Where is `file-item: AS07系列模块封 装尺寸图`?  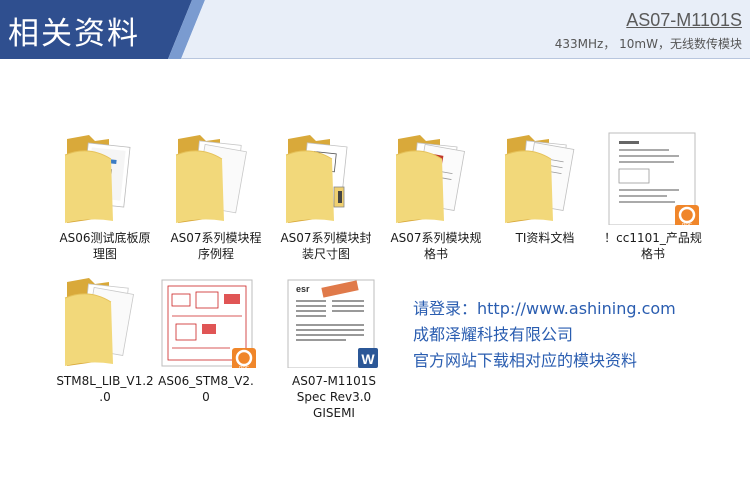
file-item: AS07系列模块封 装尺寸图 is located at coordinates (326, 195).